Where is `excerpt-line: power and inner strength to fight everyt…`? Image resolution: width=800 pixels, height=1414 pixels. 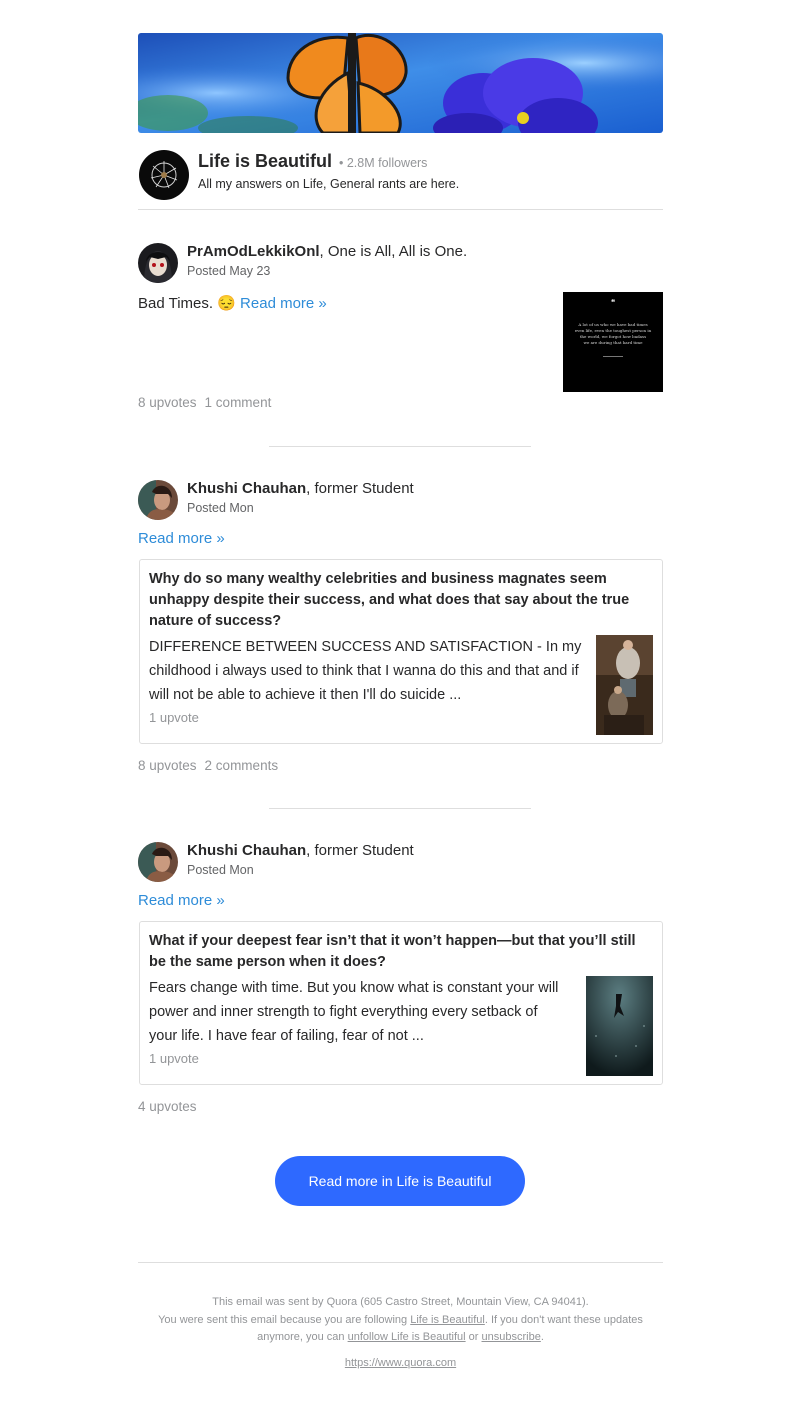 excerpt-line: power and inner strength to fight everyt… is located at coordinates (343, 1012).